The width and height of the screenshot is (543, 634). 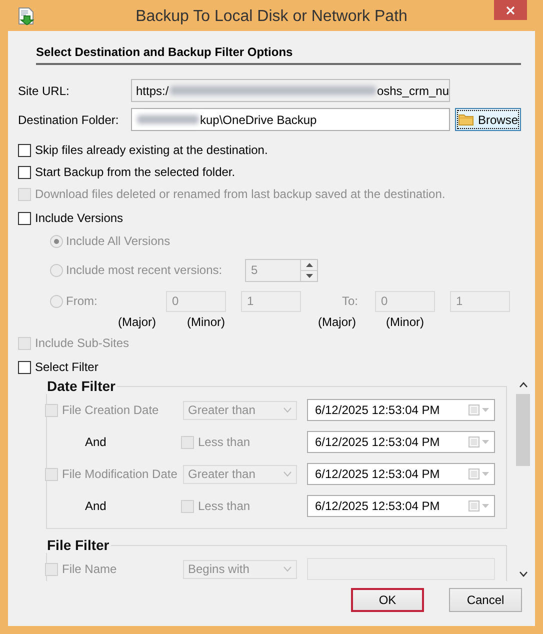 I want to click on backup-icon, so click(x=26, y=15).